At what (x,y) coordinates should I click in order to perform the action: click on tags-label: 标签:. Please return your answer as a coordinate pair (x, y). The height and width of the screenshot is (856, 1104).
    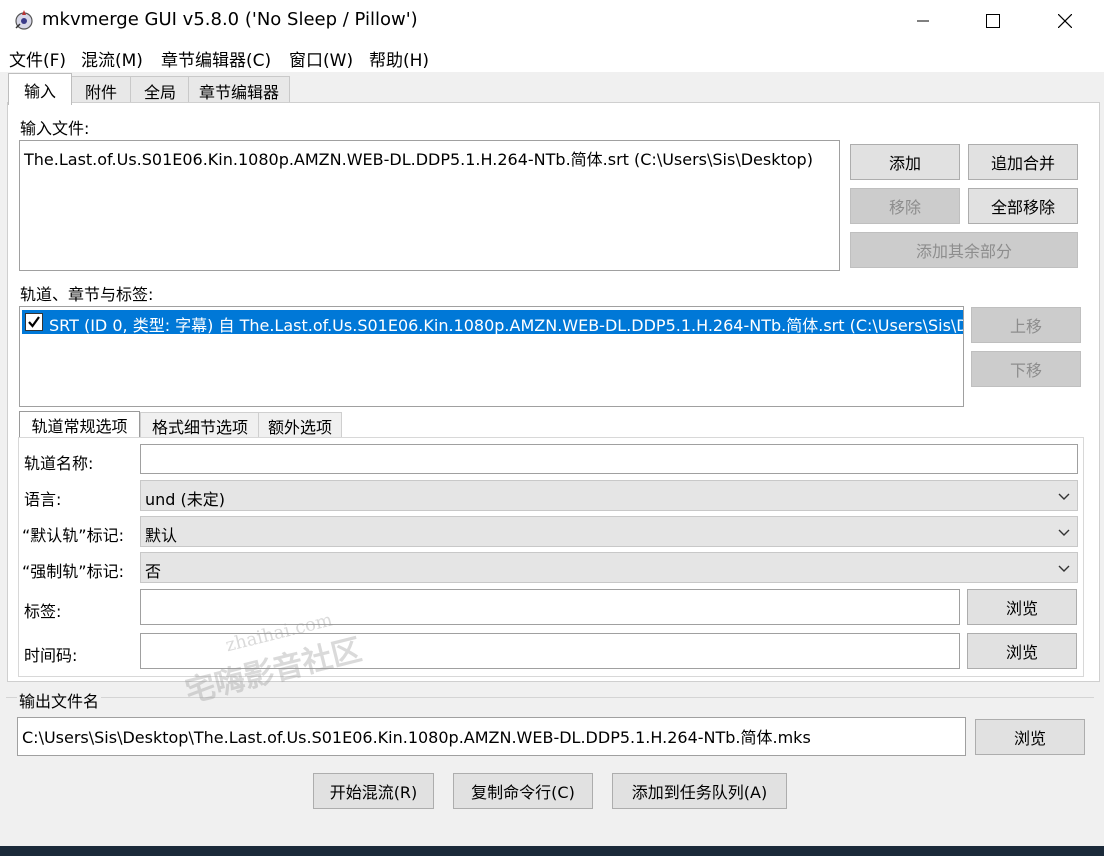
    Looking at the image, I should click on (43, 611).